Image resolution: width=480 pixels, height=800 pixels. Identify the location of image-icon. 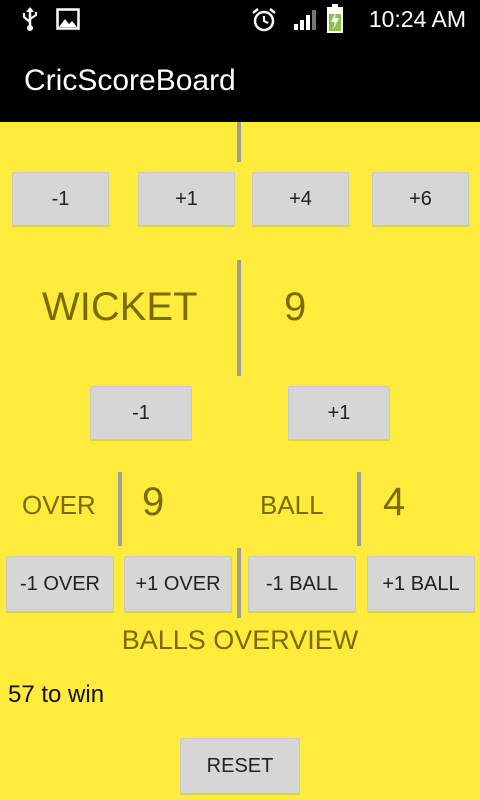
(68, 19).